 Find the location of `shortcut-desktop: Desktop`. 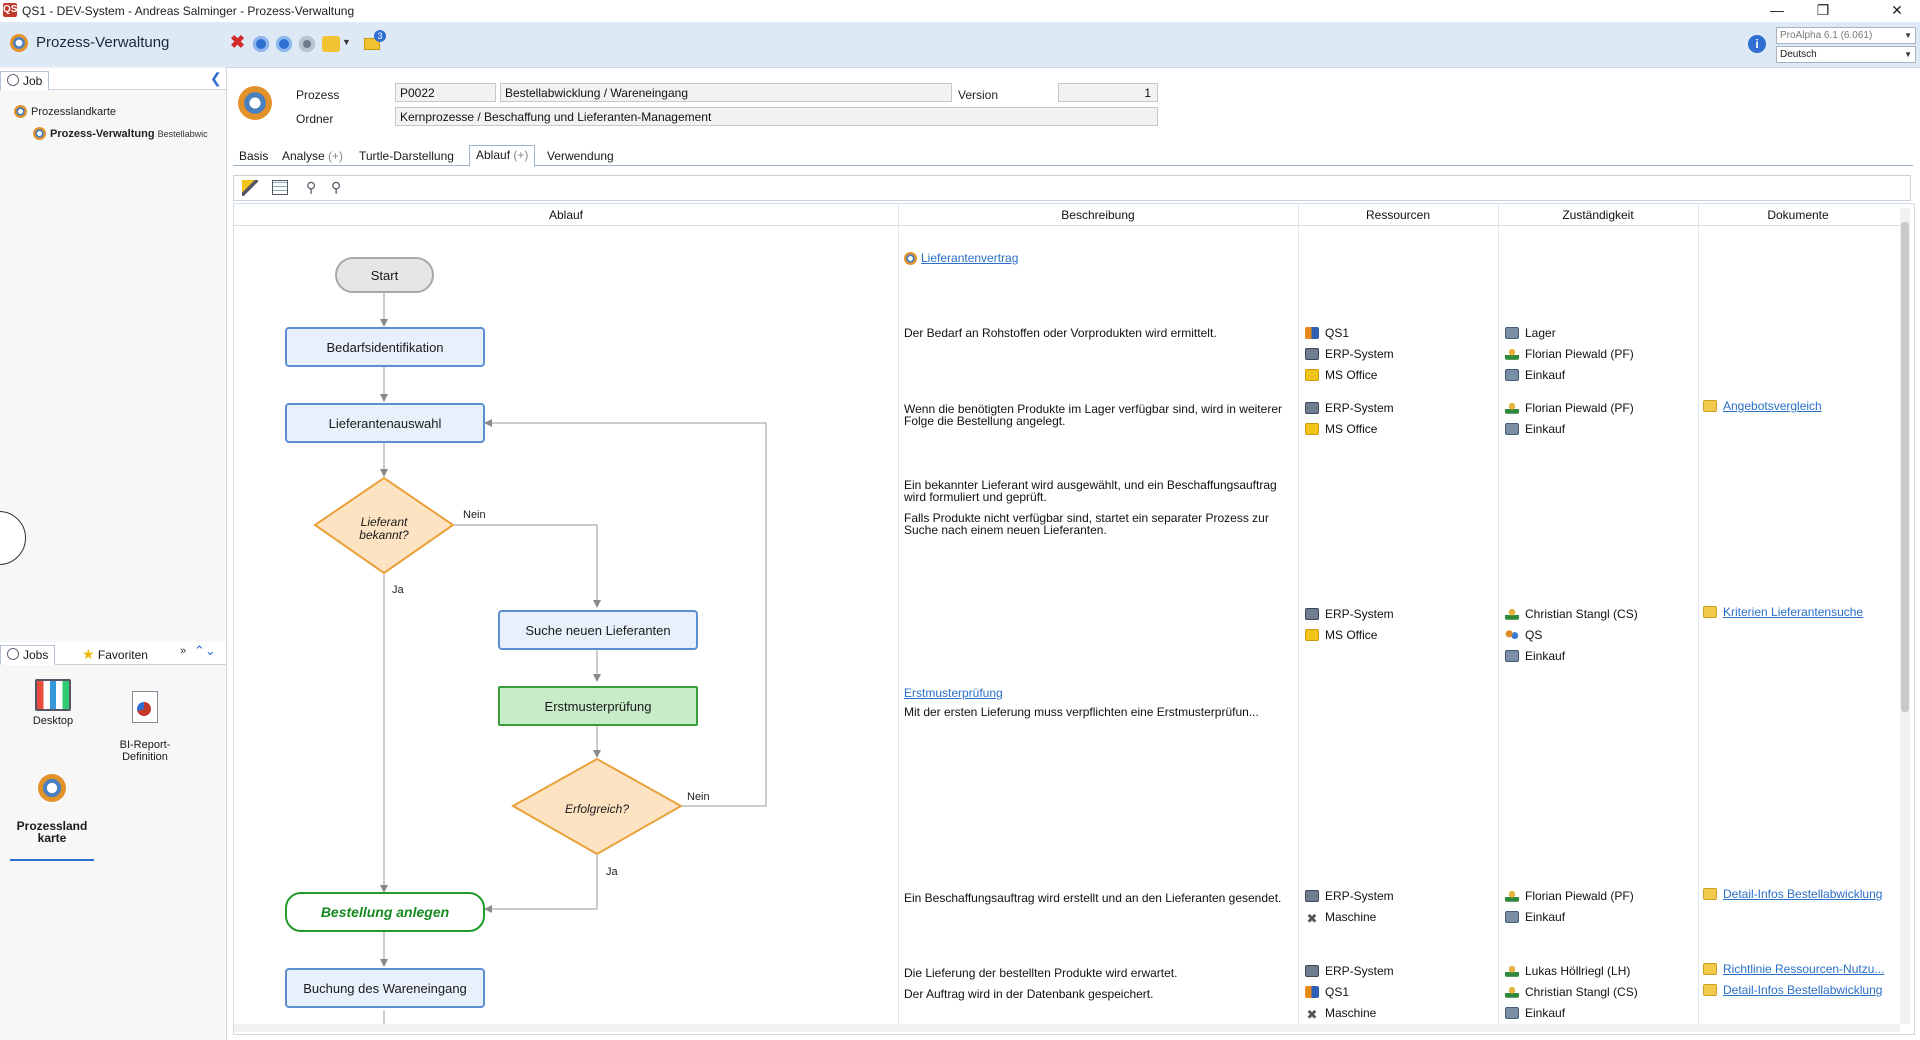

shortcut-desktop: Desktop is located at coordinates (53, 703).